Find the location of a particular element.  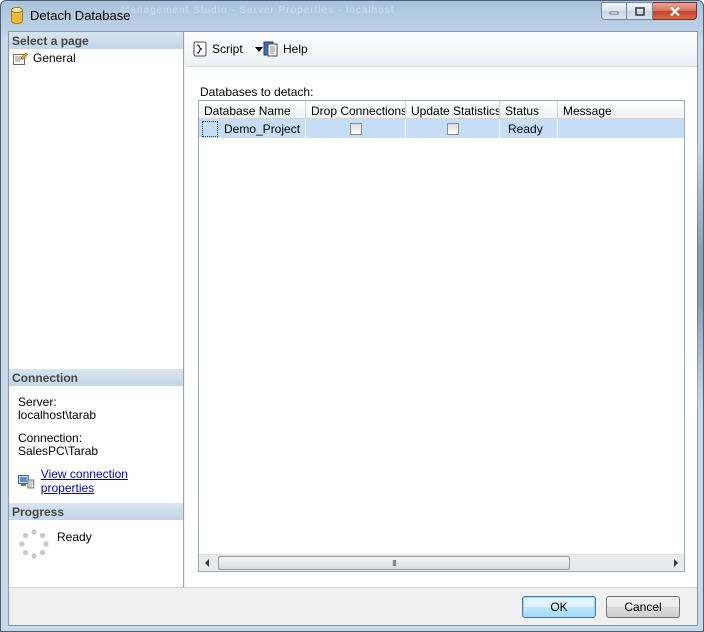

view-connection-properties: View connection properties is located at coordinates (100, 481).